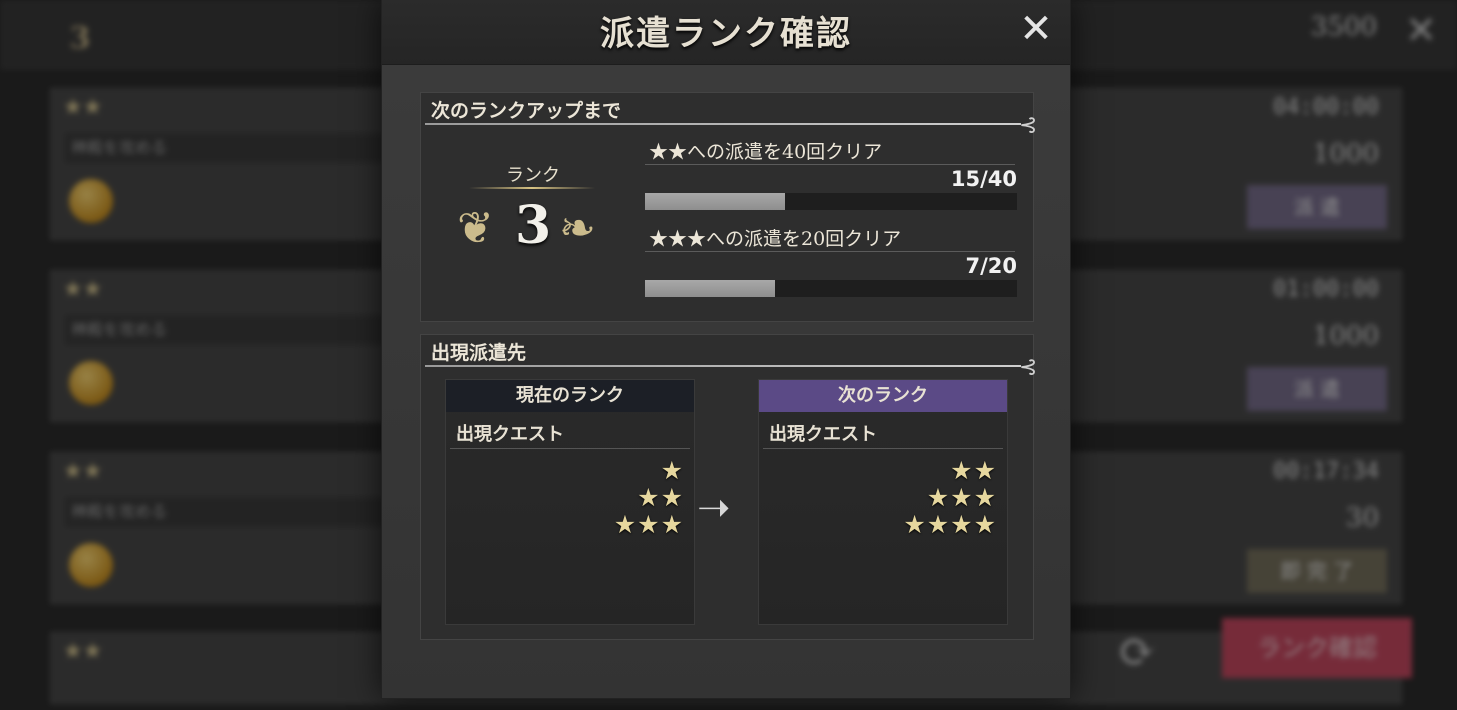 This screenshot has width=1457, height=710. I want to click on card-cost: 30, so click(1362, 518).